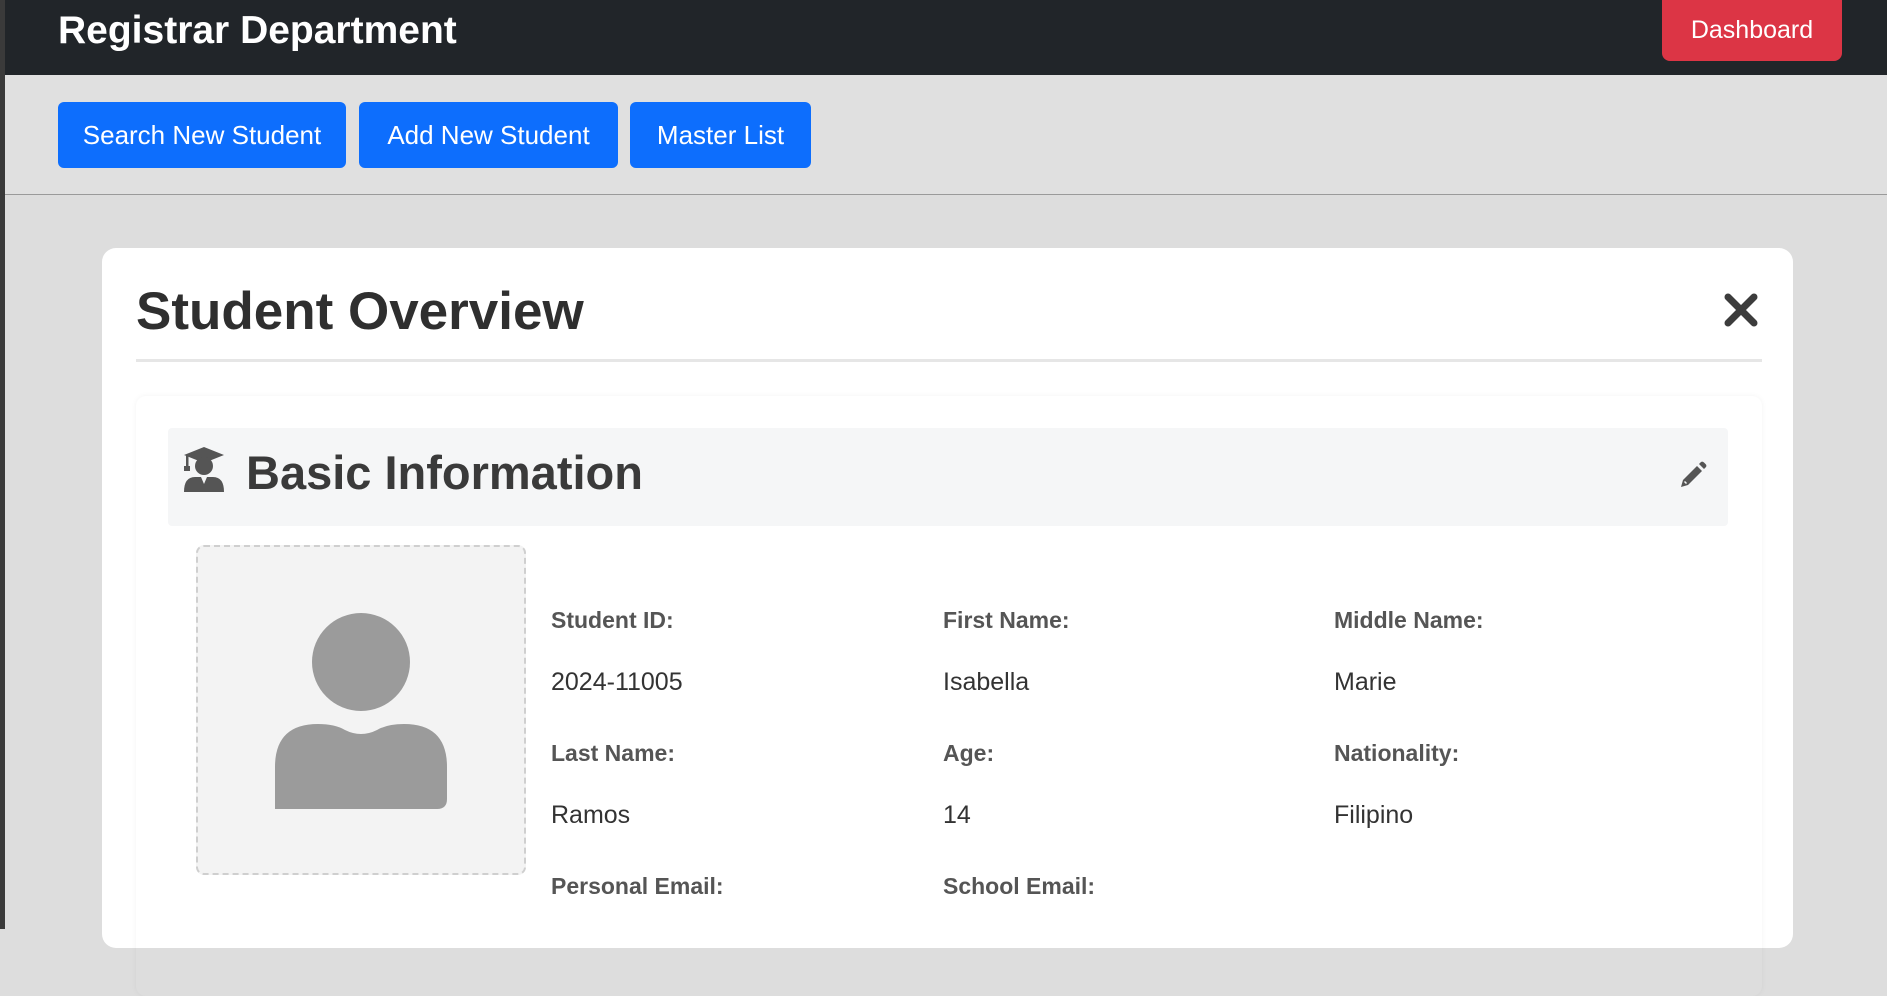  I want to click on first-name-label: First Name:, so click(1006, 620).